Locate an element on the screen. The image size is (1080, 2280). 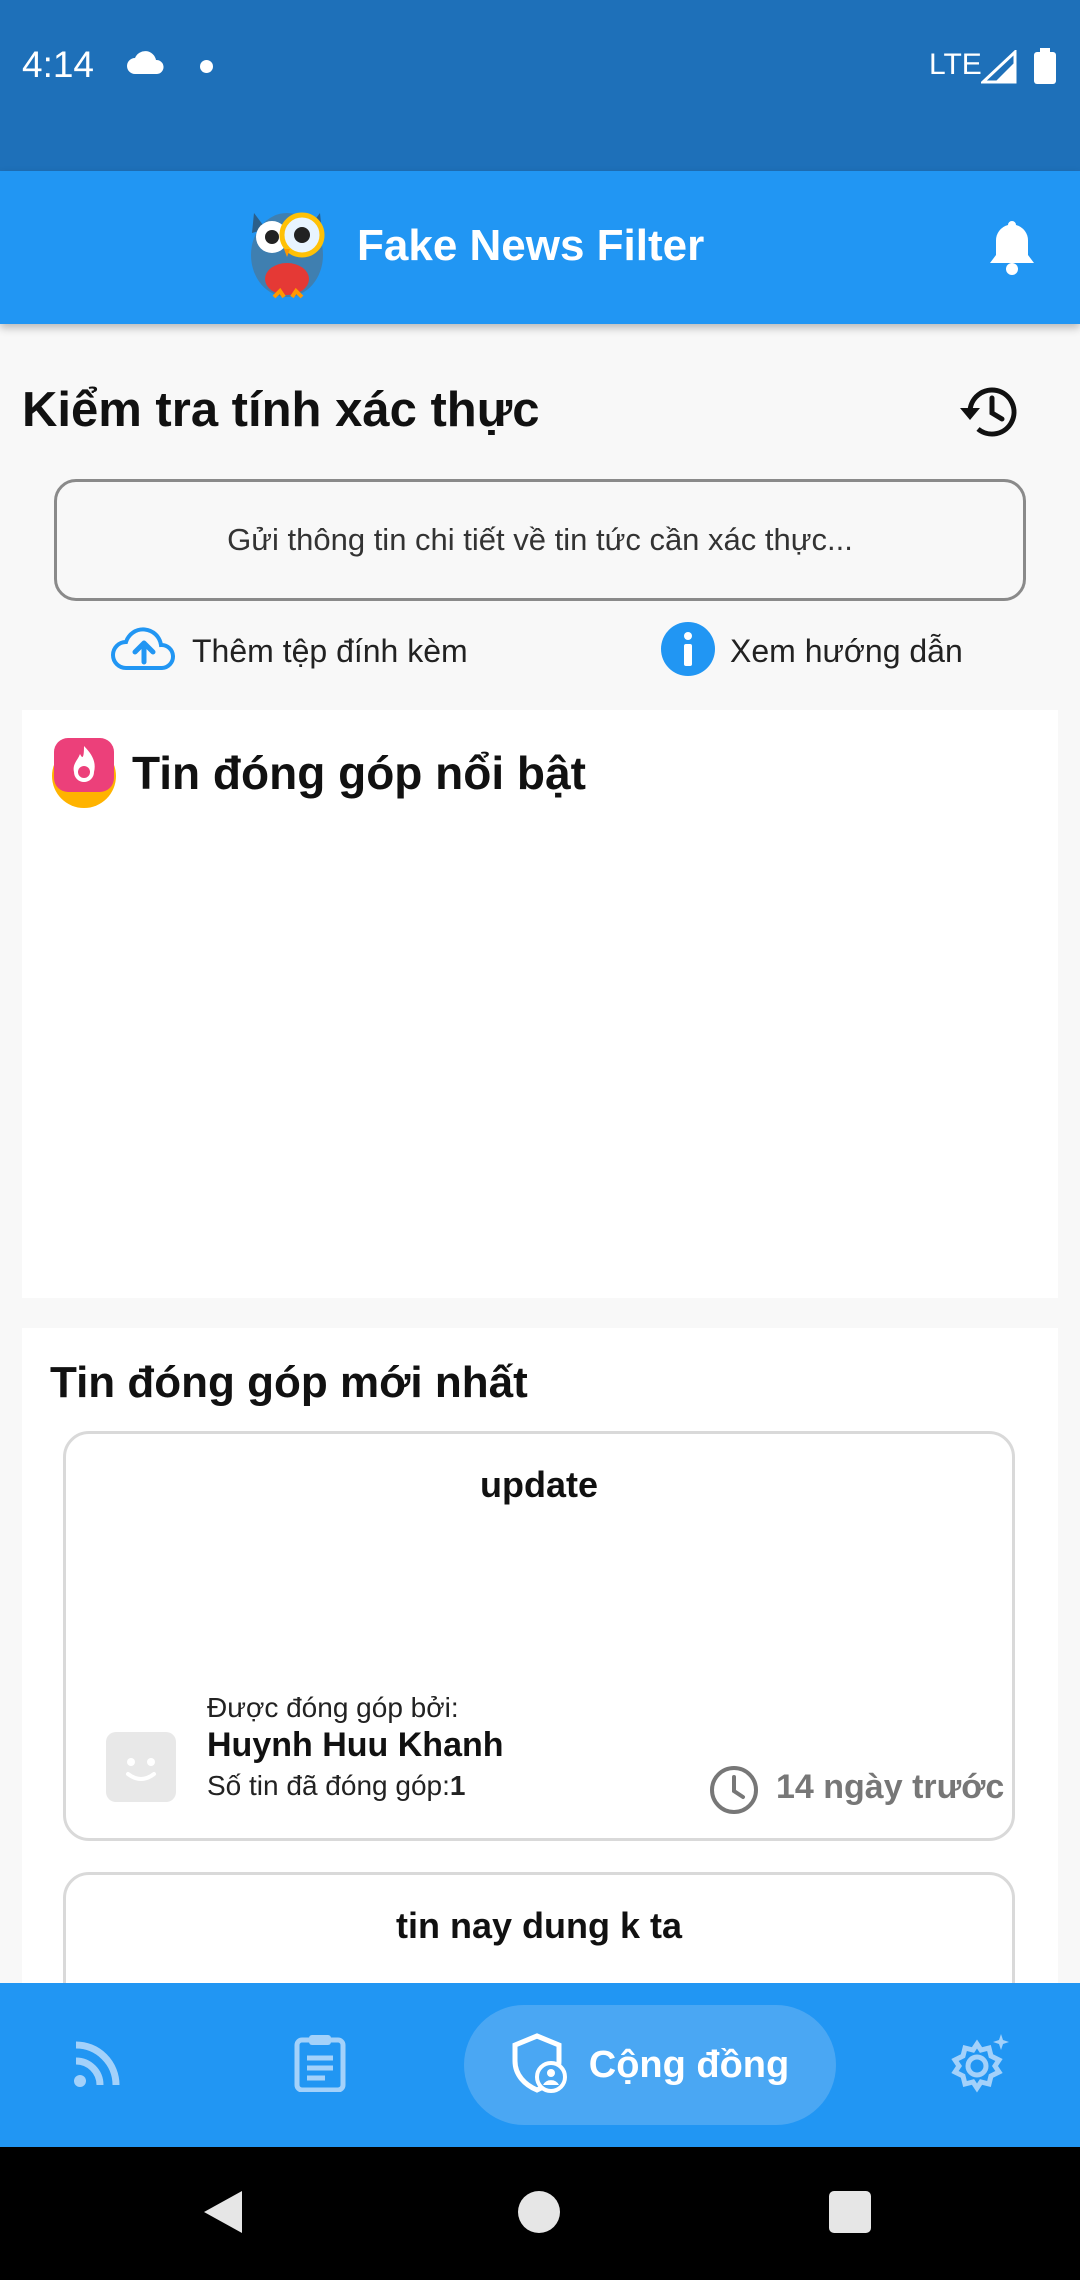
clipboard-icon is located at coordinates (320, 2065).